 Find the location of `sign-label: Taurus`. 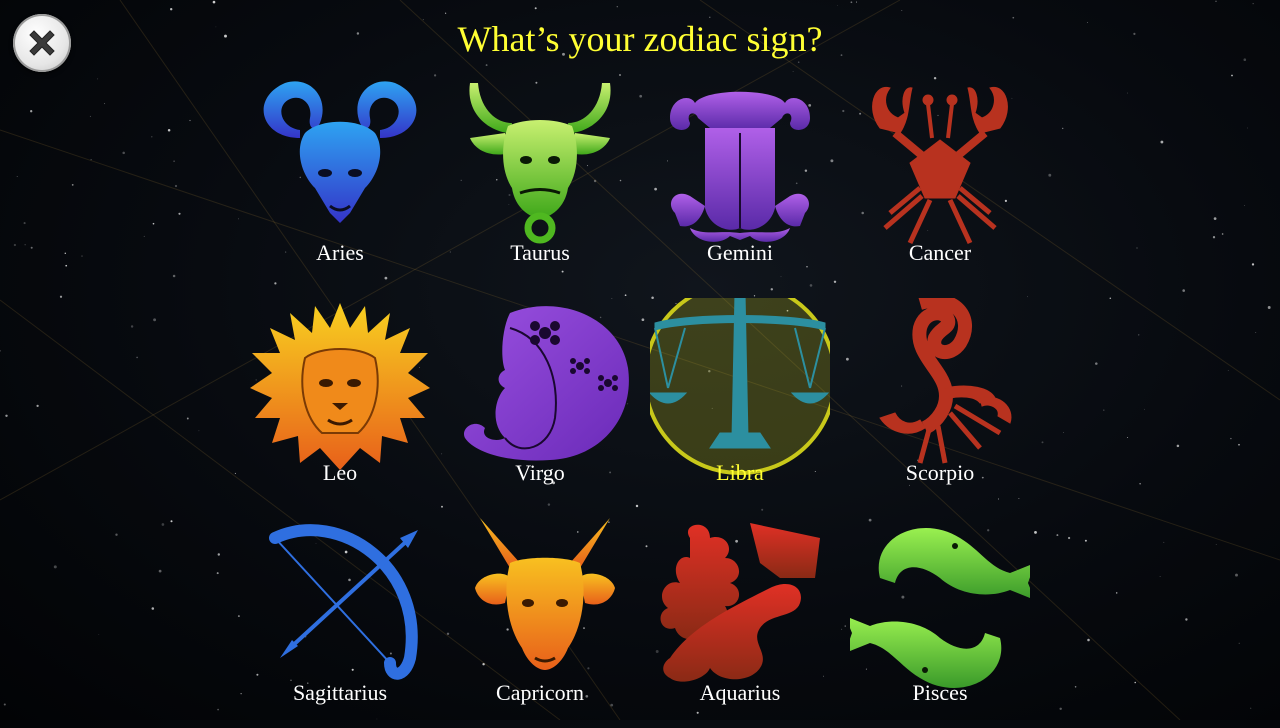

sign-label: Taurus is located at coordinates (540, 252).